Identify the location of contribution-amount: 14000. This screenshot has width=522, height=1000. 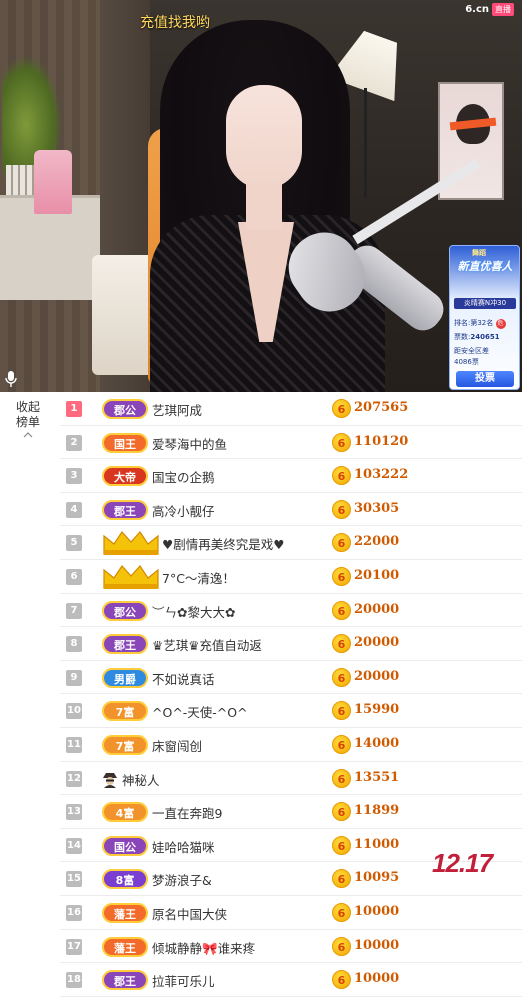
(377, 743).